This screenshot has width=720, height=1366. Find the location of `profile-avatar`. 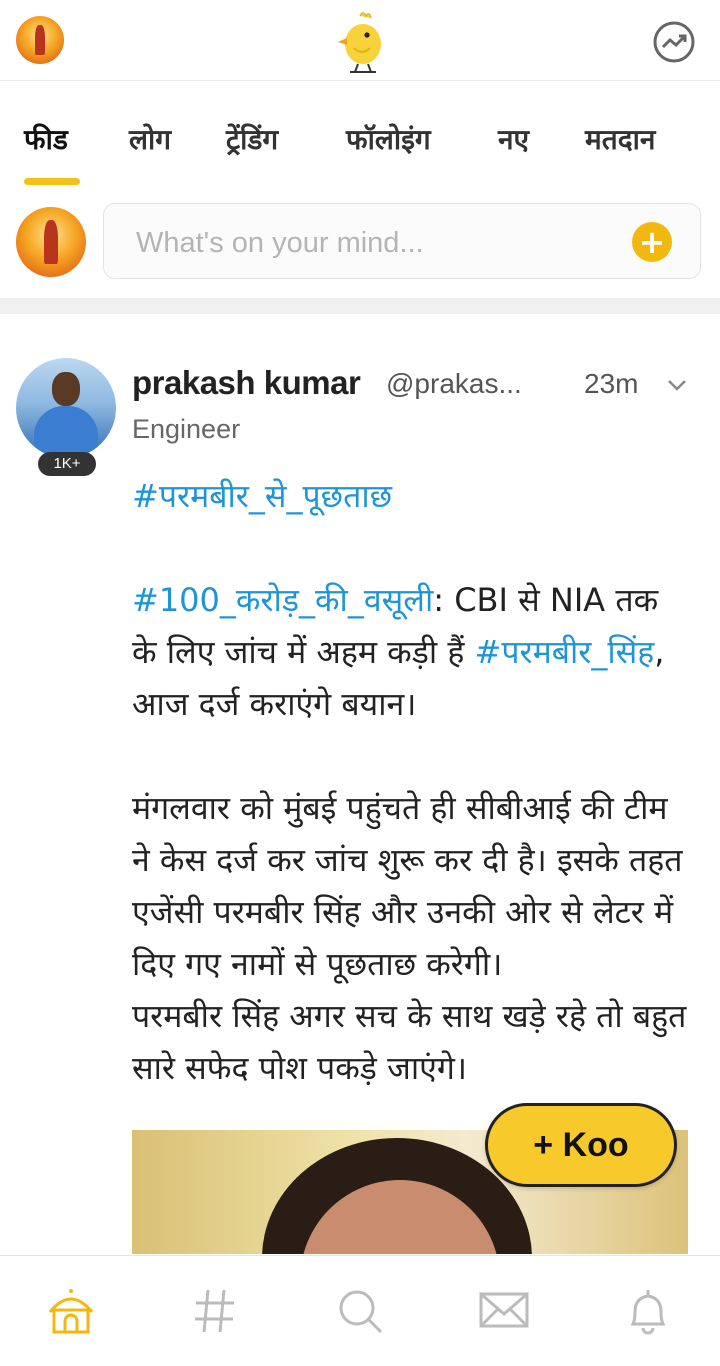

profile-avatar is located at coordinates (40, 40).